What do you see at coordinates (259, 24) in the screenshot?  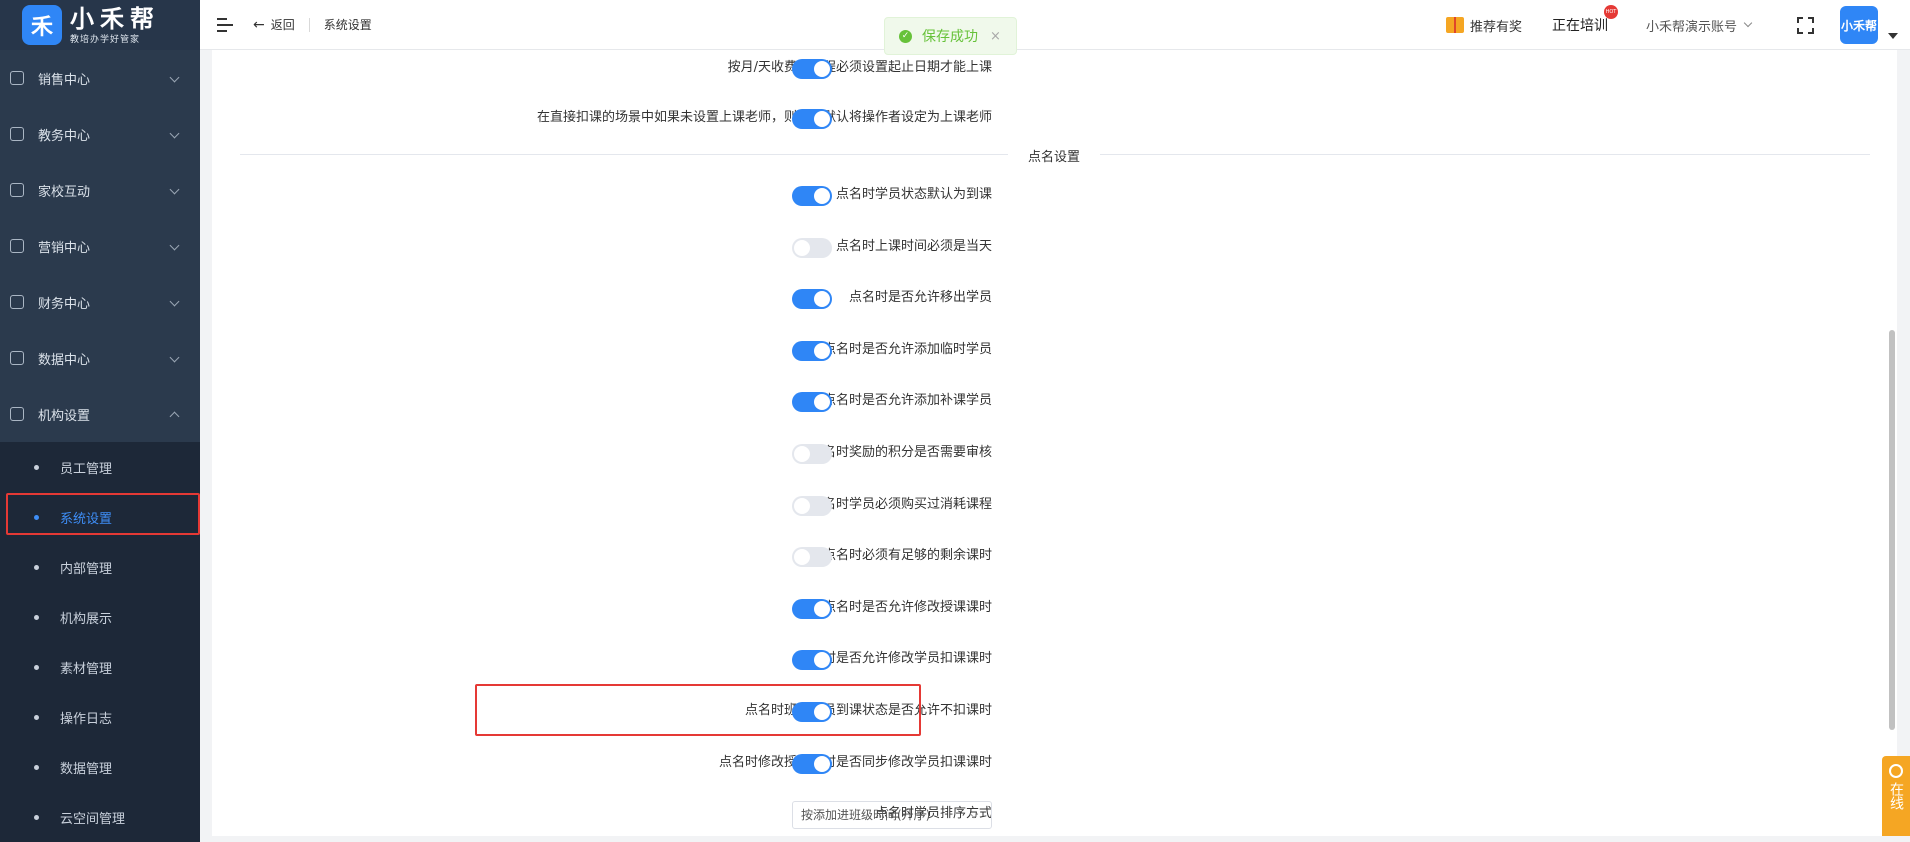 I see `arrow-left-icon: ←` at bounding box center [259, 24].